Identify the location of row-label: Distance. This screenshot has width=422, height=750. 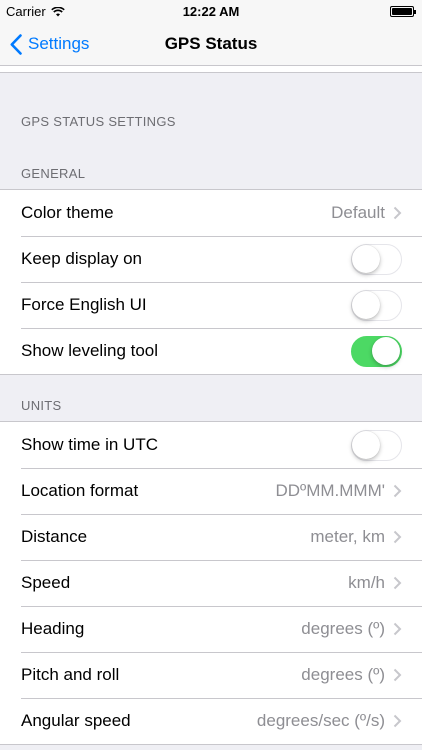
(54, 536).